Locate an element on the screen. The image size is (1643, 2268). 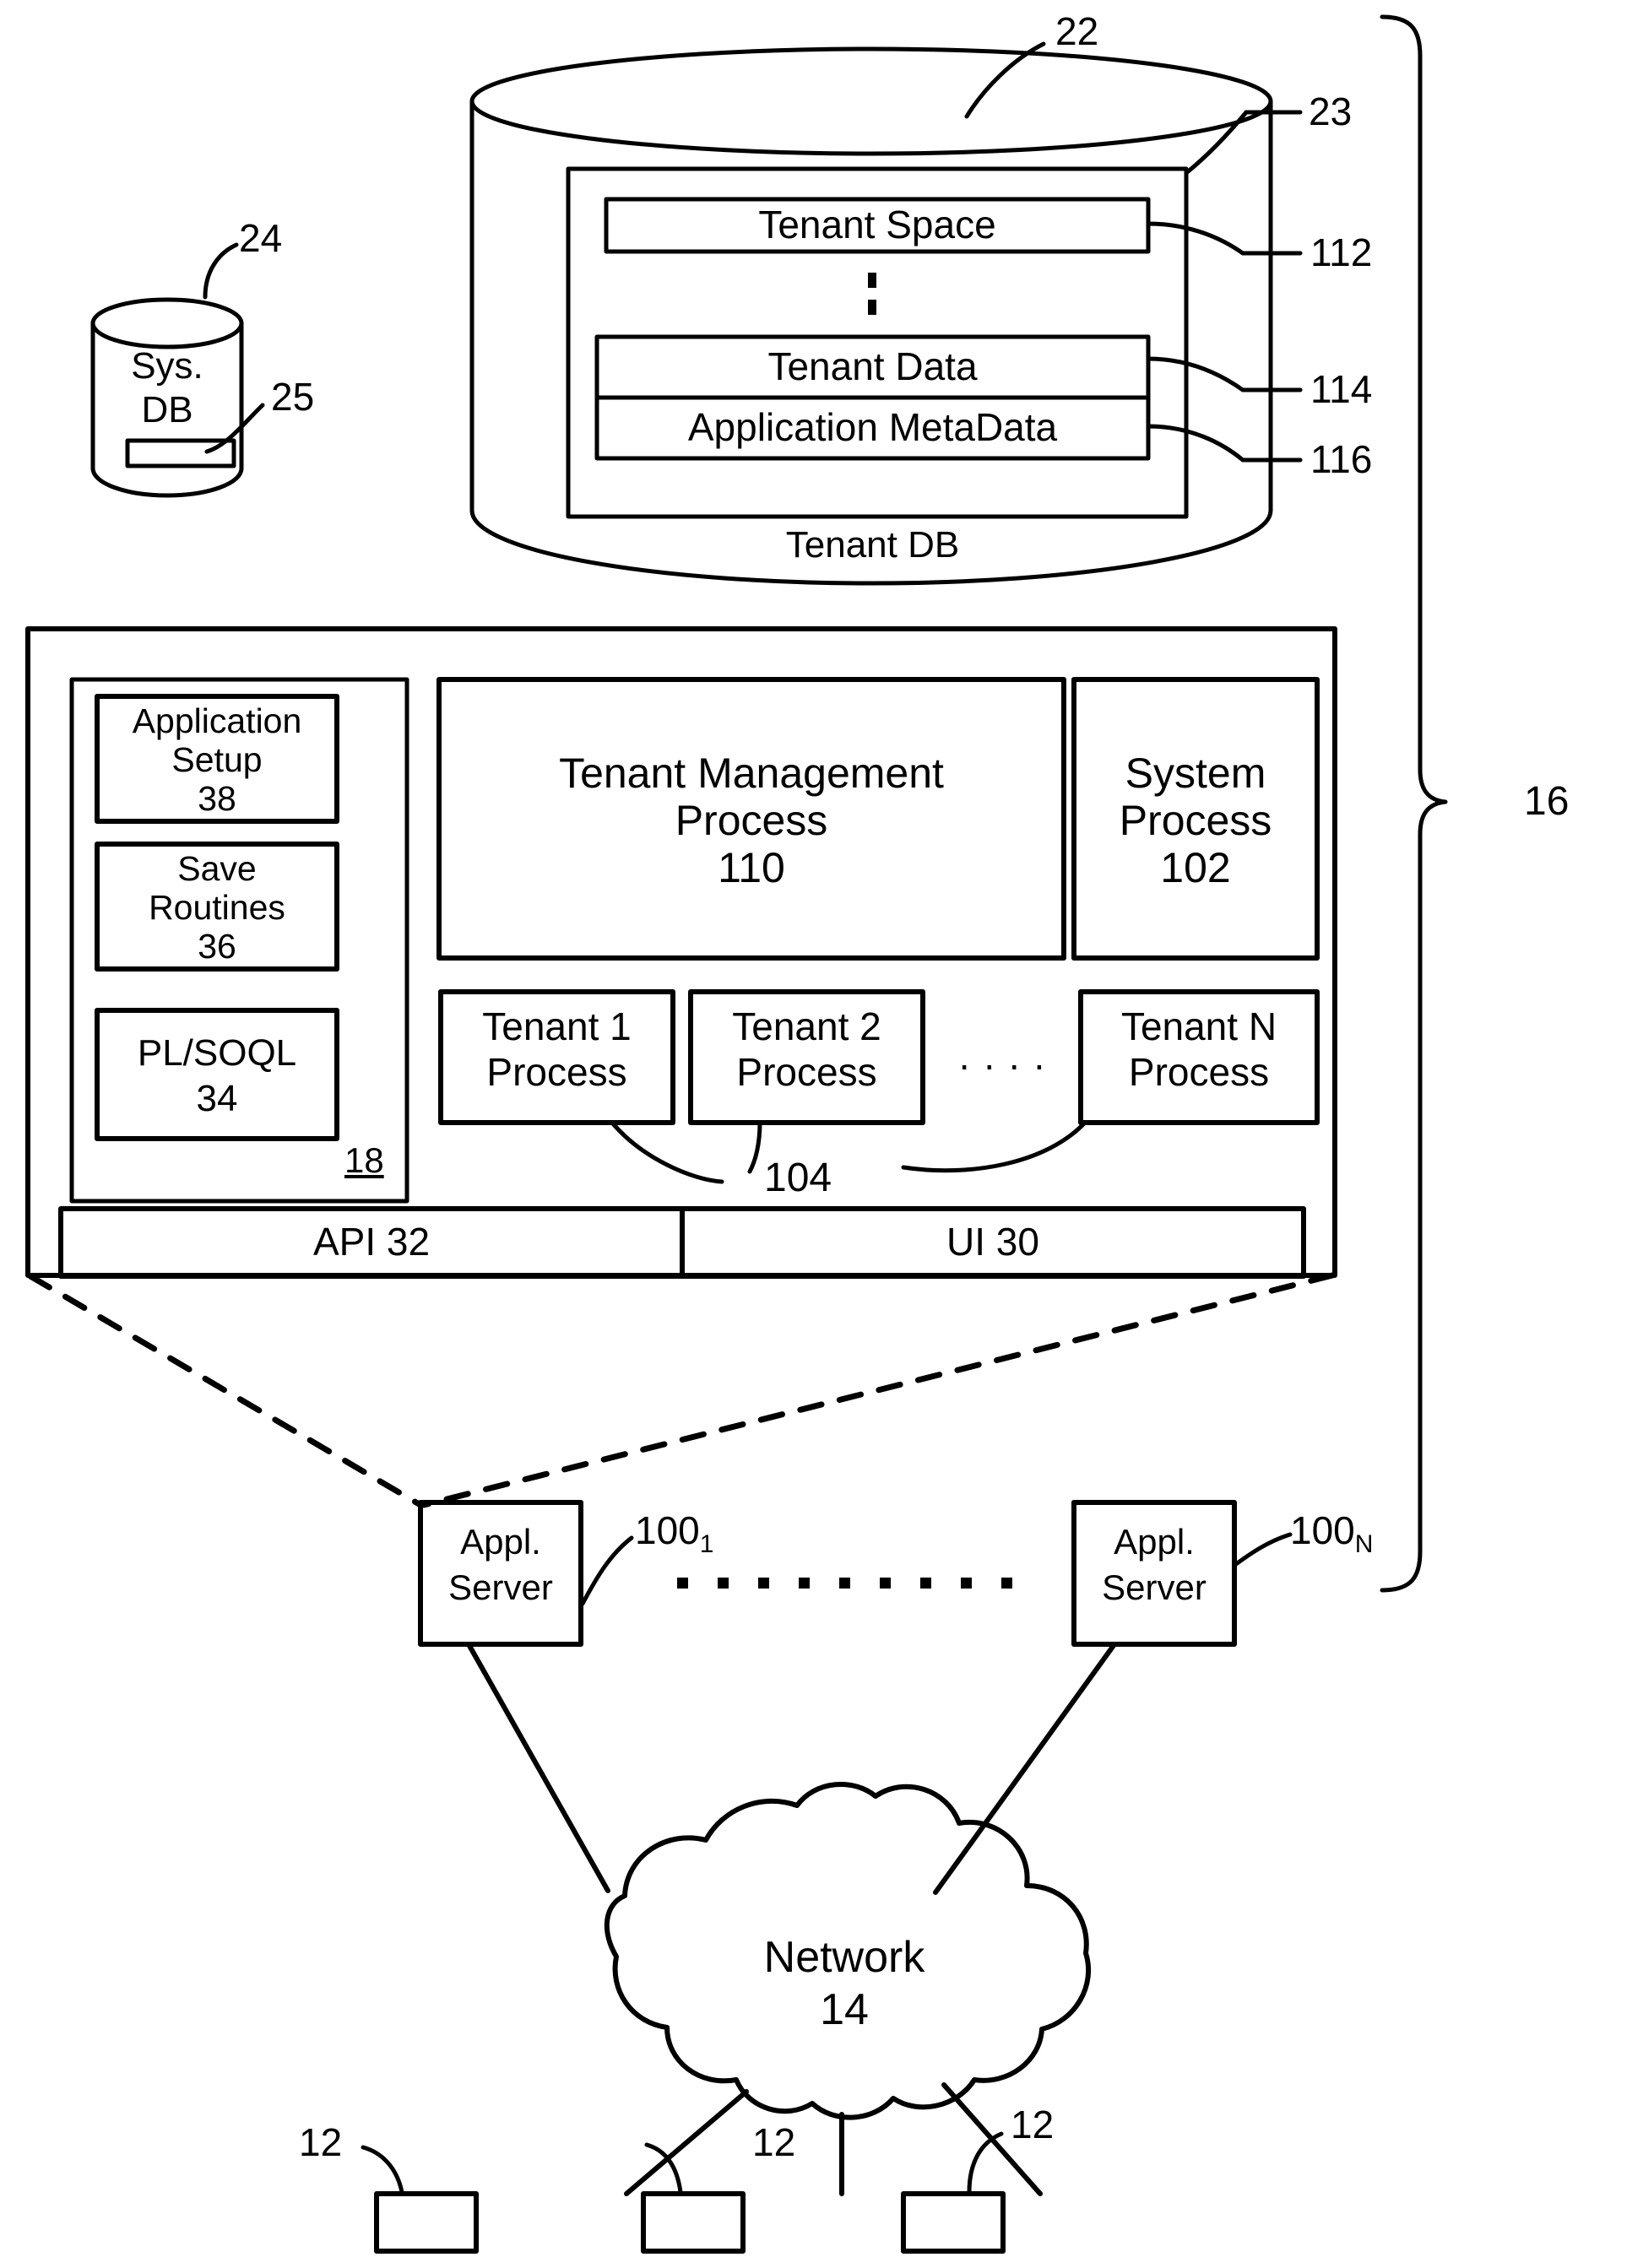
tenant-db-cylinder is located at coordinates (871, 316).